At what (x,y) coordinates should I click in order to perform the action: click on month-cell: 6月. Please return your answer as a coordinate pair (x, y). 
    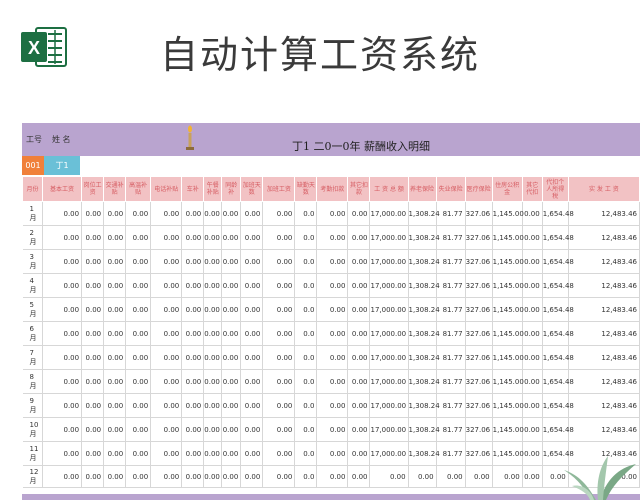
    Looking at the image, I should click on (33, 333).